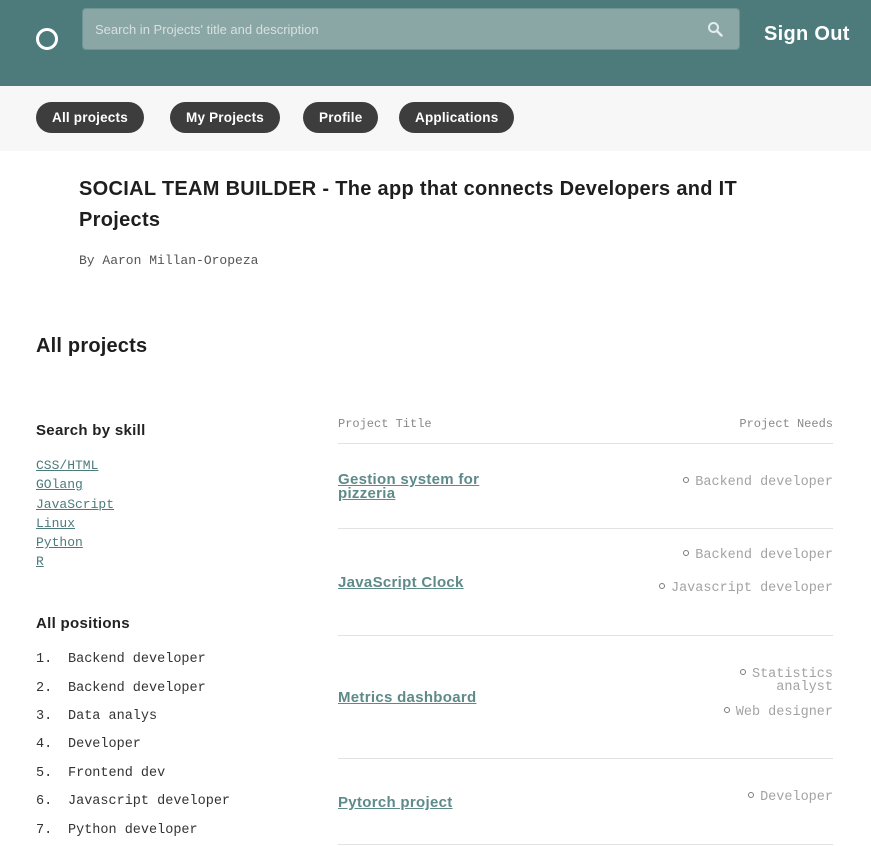  What do you see at coordinates (784, 712) in the screenshot?
I see `project-need-label: Web designer` at bounding box center [784, 712].